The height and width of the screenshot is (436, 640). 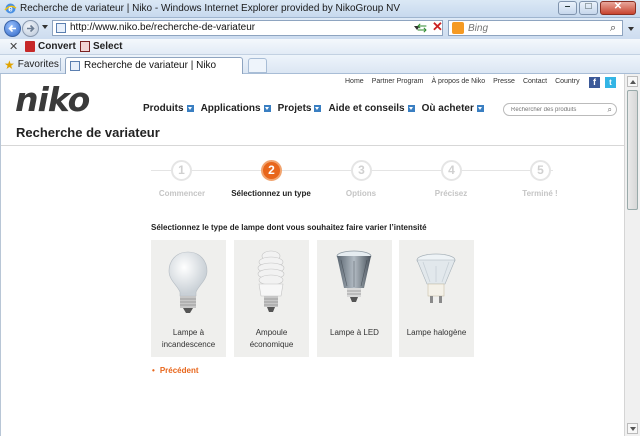 What do you see at coordinates (271, 339) in the screenshot?
I see `lamp-card-label: Ampoule économique` at bounding box center [271, 339].